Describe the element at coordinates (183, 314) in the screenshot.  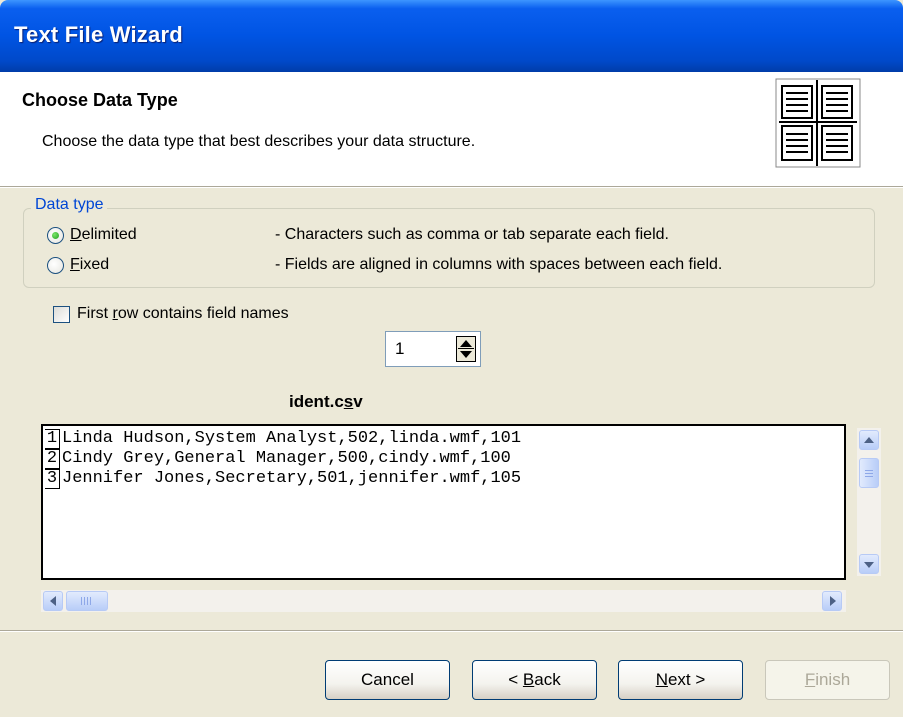
I see `checkbox-label: First row contains field names` at that location.